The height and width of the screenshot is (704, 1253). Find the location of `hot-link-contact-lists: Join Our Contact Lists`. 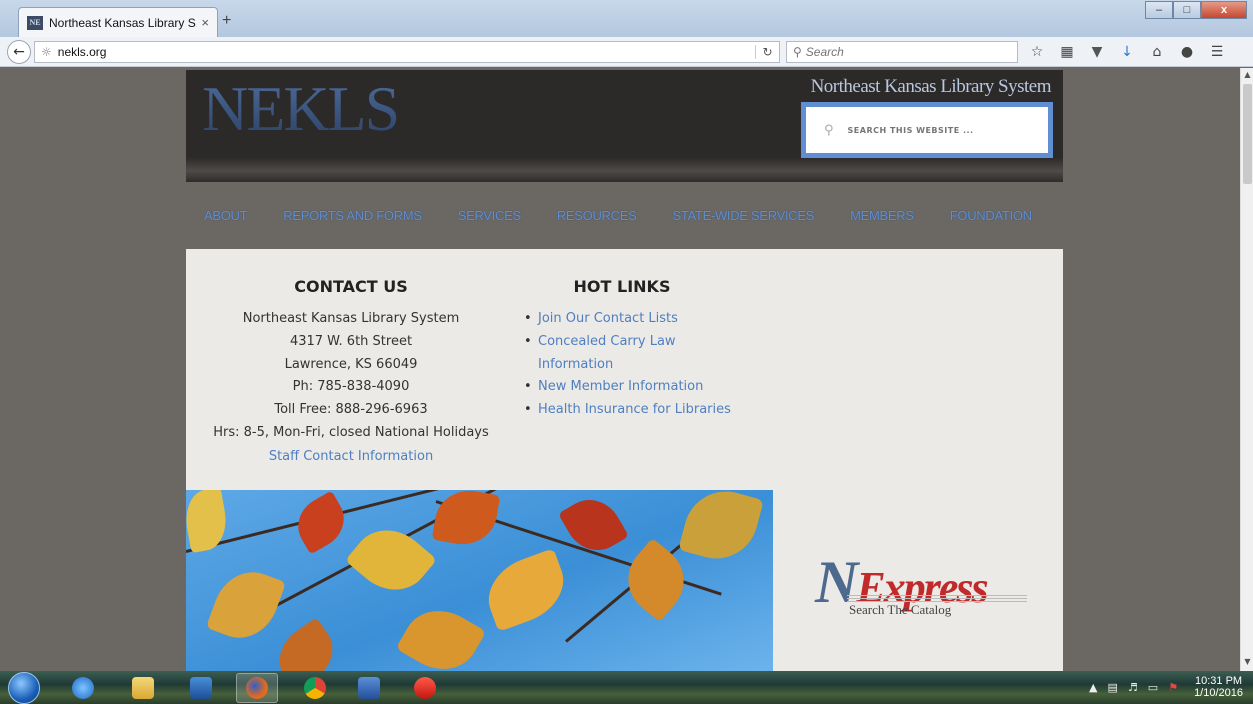

hot-link-contact-lists: Join Our Contact Lists is located at coordinates (608, 318).